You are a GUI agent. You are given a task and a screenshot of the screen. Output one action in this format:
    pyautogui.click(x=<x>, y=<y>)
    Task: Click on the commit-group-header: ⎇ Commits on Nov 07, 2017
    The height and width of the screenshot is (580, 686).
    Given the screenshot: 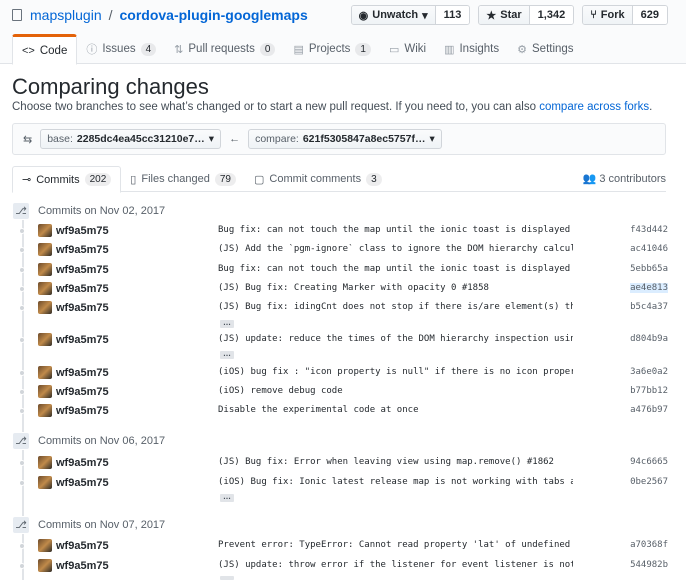 What is the action you would take?
    pyautogui.click(x=88, y=525)
    